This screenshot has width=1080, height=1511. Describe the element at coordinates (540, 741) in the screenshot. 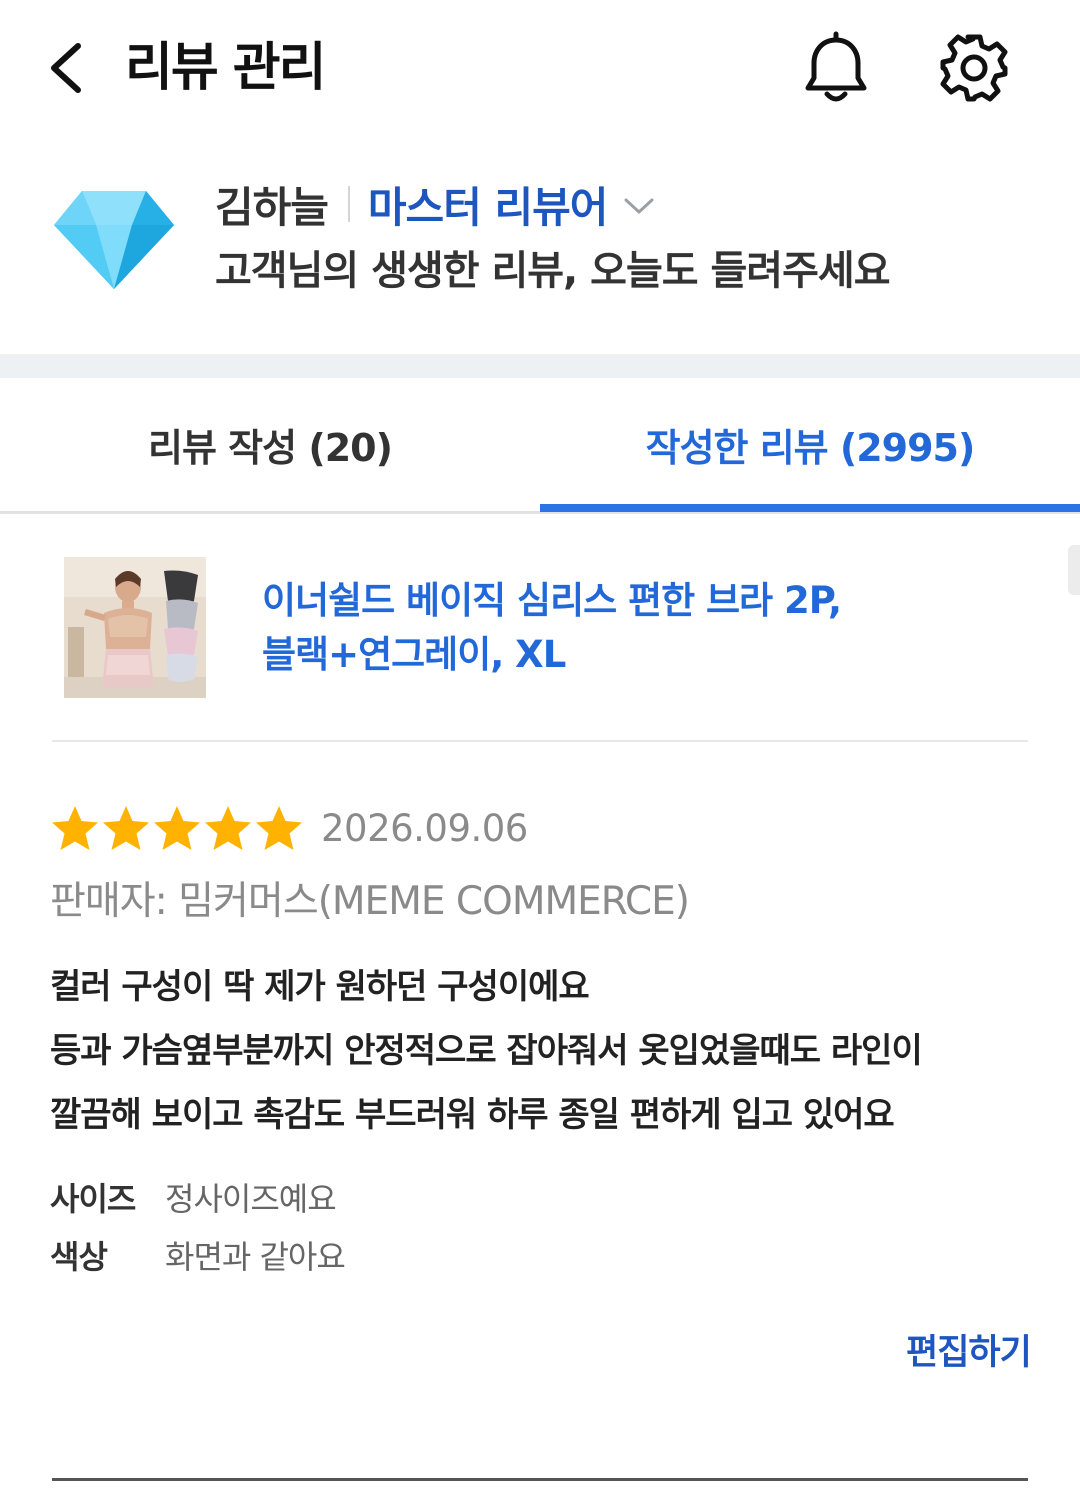

I see `divider` at that location.